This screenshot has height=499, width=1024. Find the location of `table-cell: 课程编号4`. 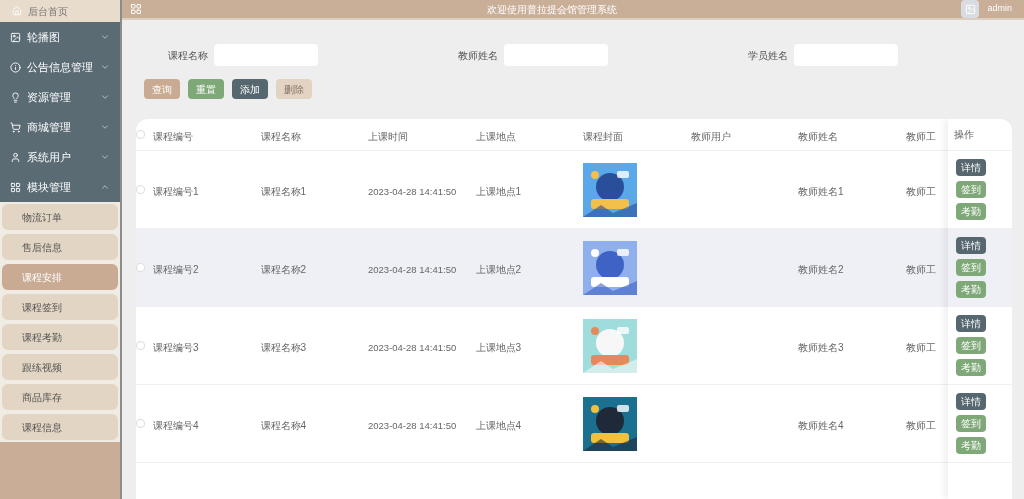

table-cell: 课程编号4 is located at coordinates (176, 425).